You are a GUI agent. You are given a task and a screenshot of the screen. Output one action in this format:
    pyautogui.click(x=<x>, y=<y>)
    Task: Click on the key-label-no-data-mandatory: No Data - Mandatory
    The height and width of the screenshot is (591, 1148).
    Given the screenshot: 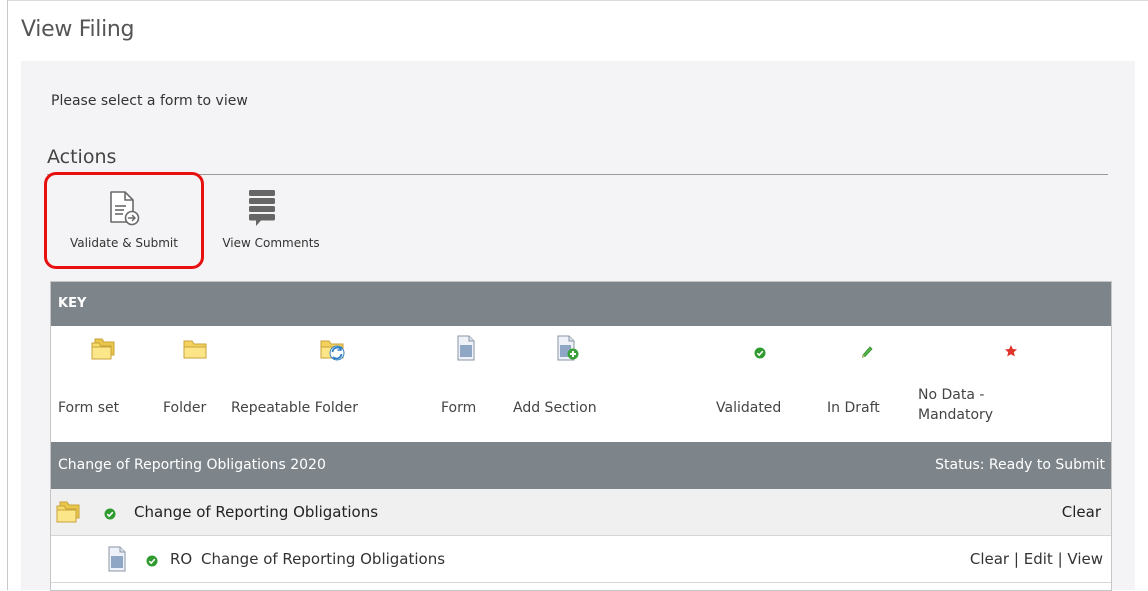 What is the action you would take?
    pyautogui.click(x=956, y=405)
    